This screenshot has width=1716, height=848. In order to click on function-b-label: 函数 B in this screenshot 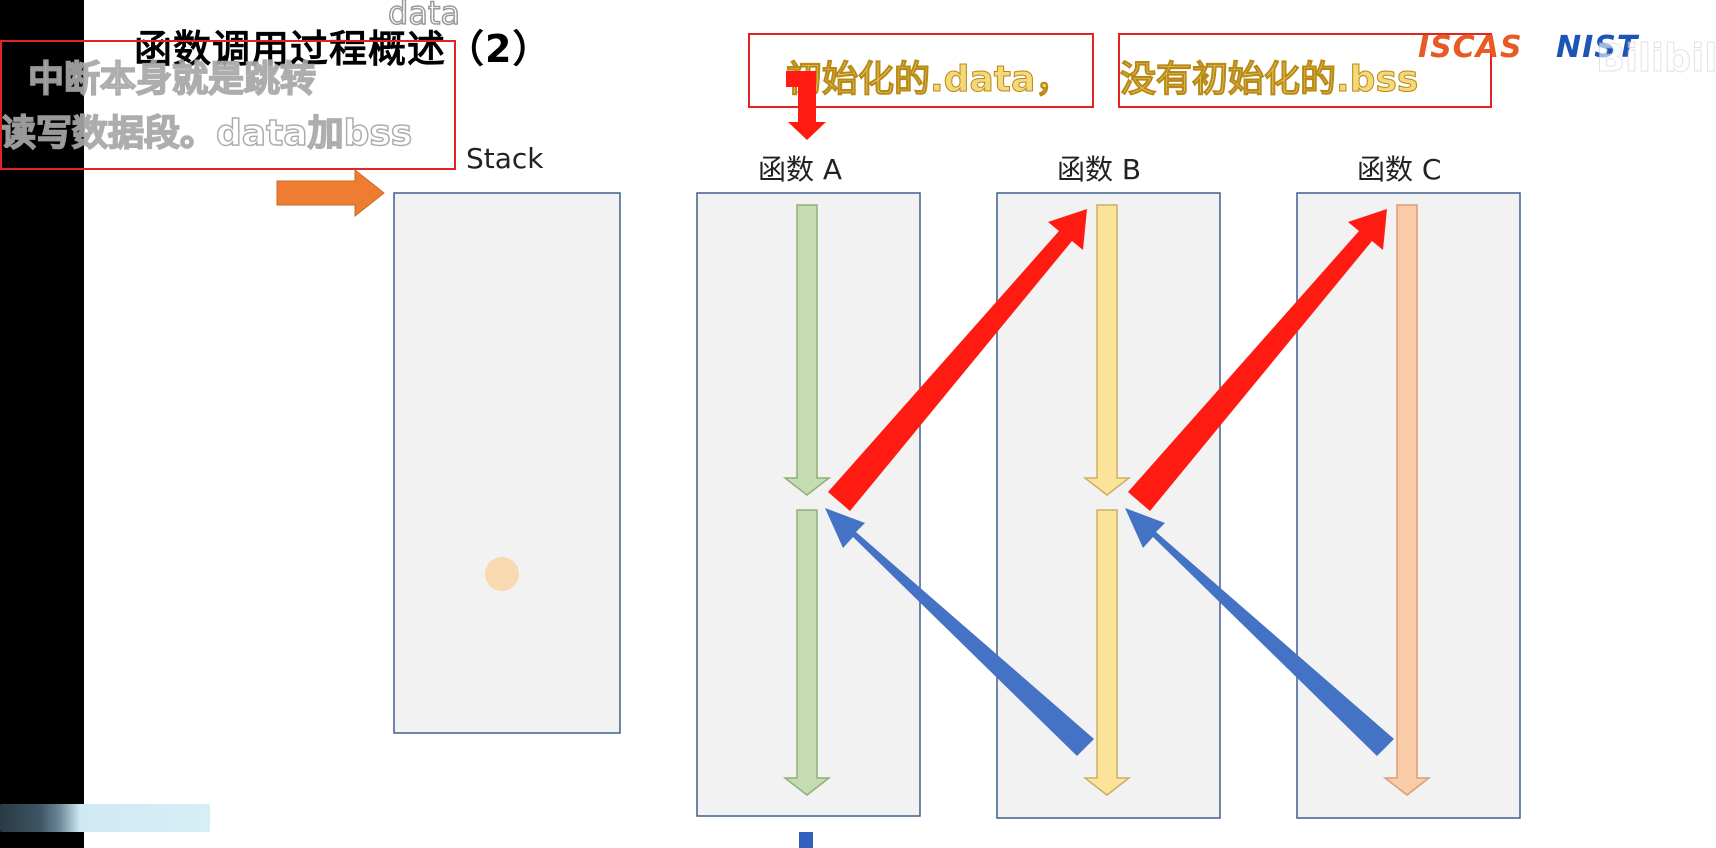, I will do `click(1099, 169)`.